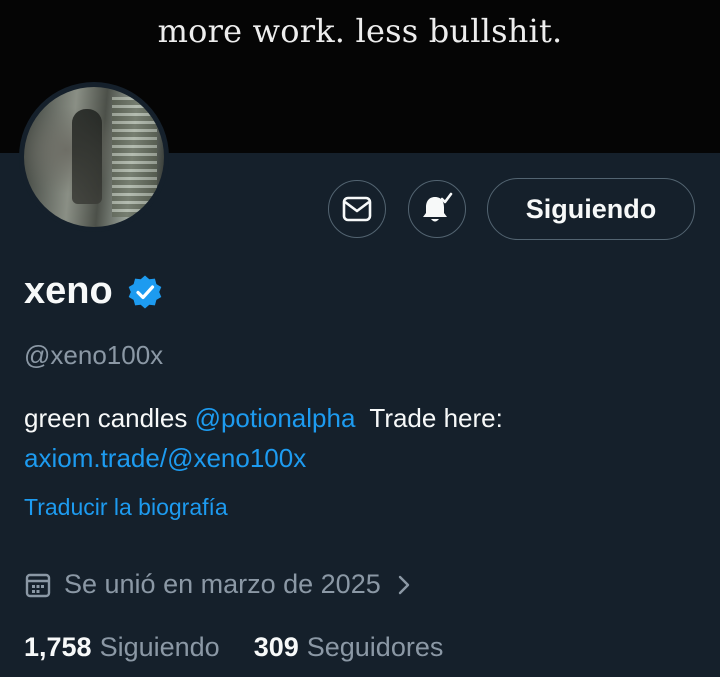 The height and width of the screenshot is (677, 720). I want to click on avatar-figure, so click(87, 156).